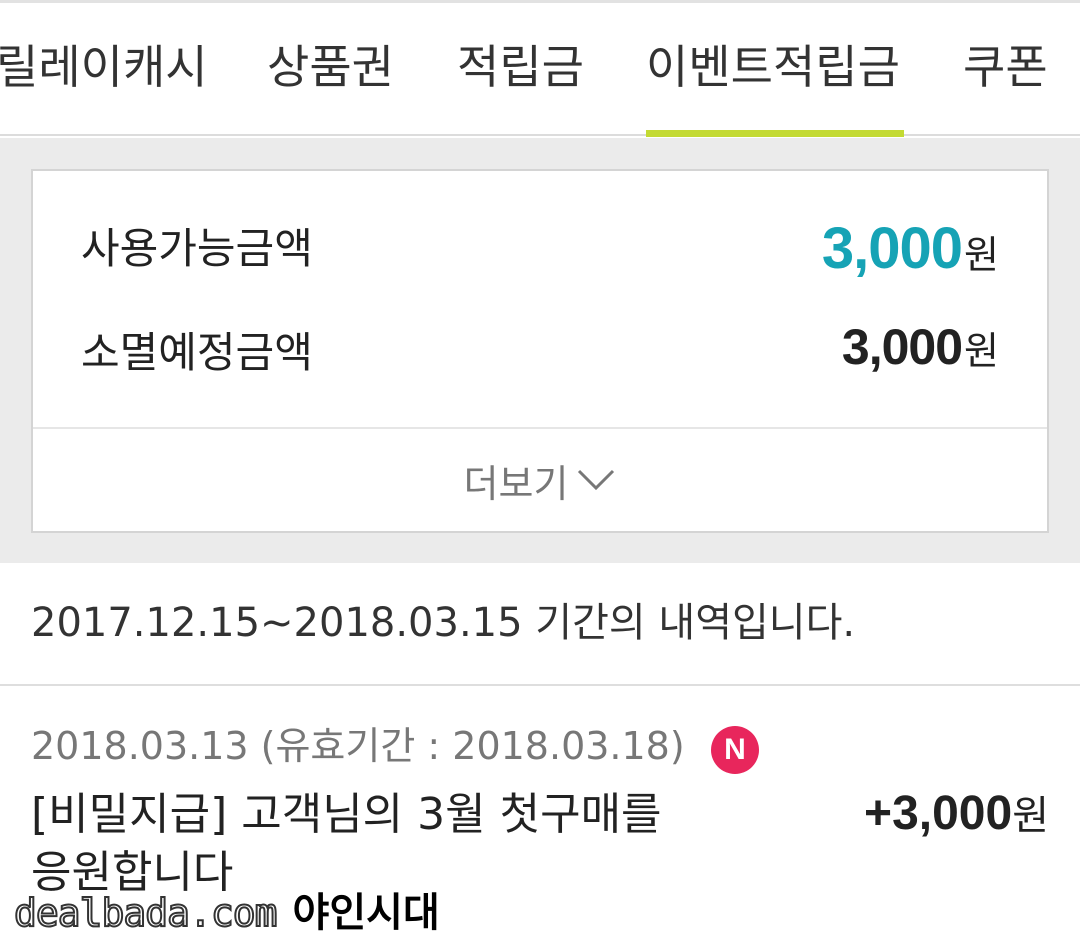  Describe the element at coordinates (540, 685) in the screenshot. I see `list-divider` at that location.